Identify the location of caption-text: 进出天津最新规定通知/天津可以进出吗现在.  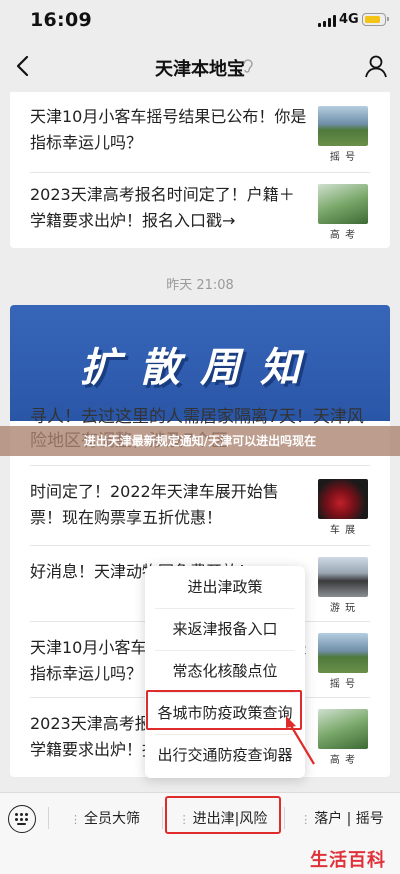
(200, 441).